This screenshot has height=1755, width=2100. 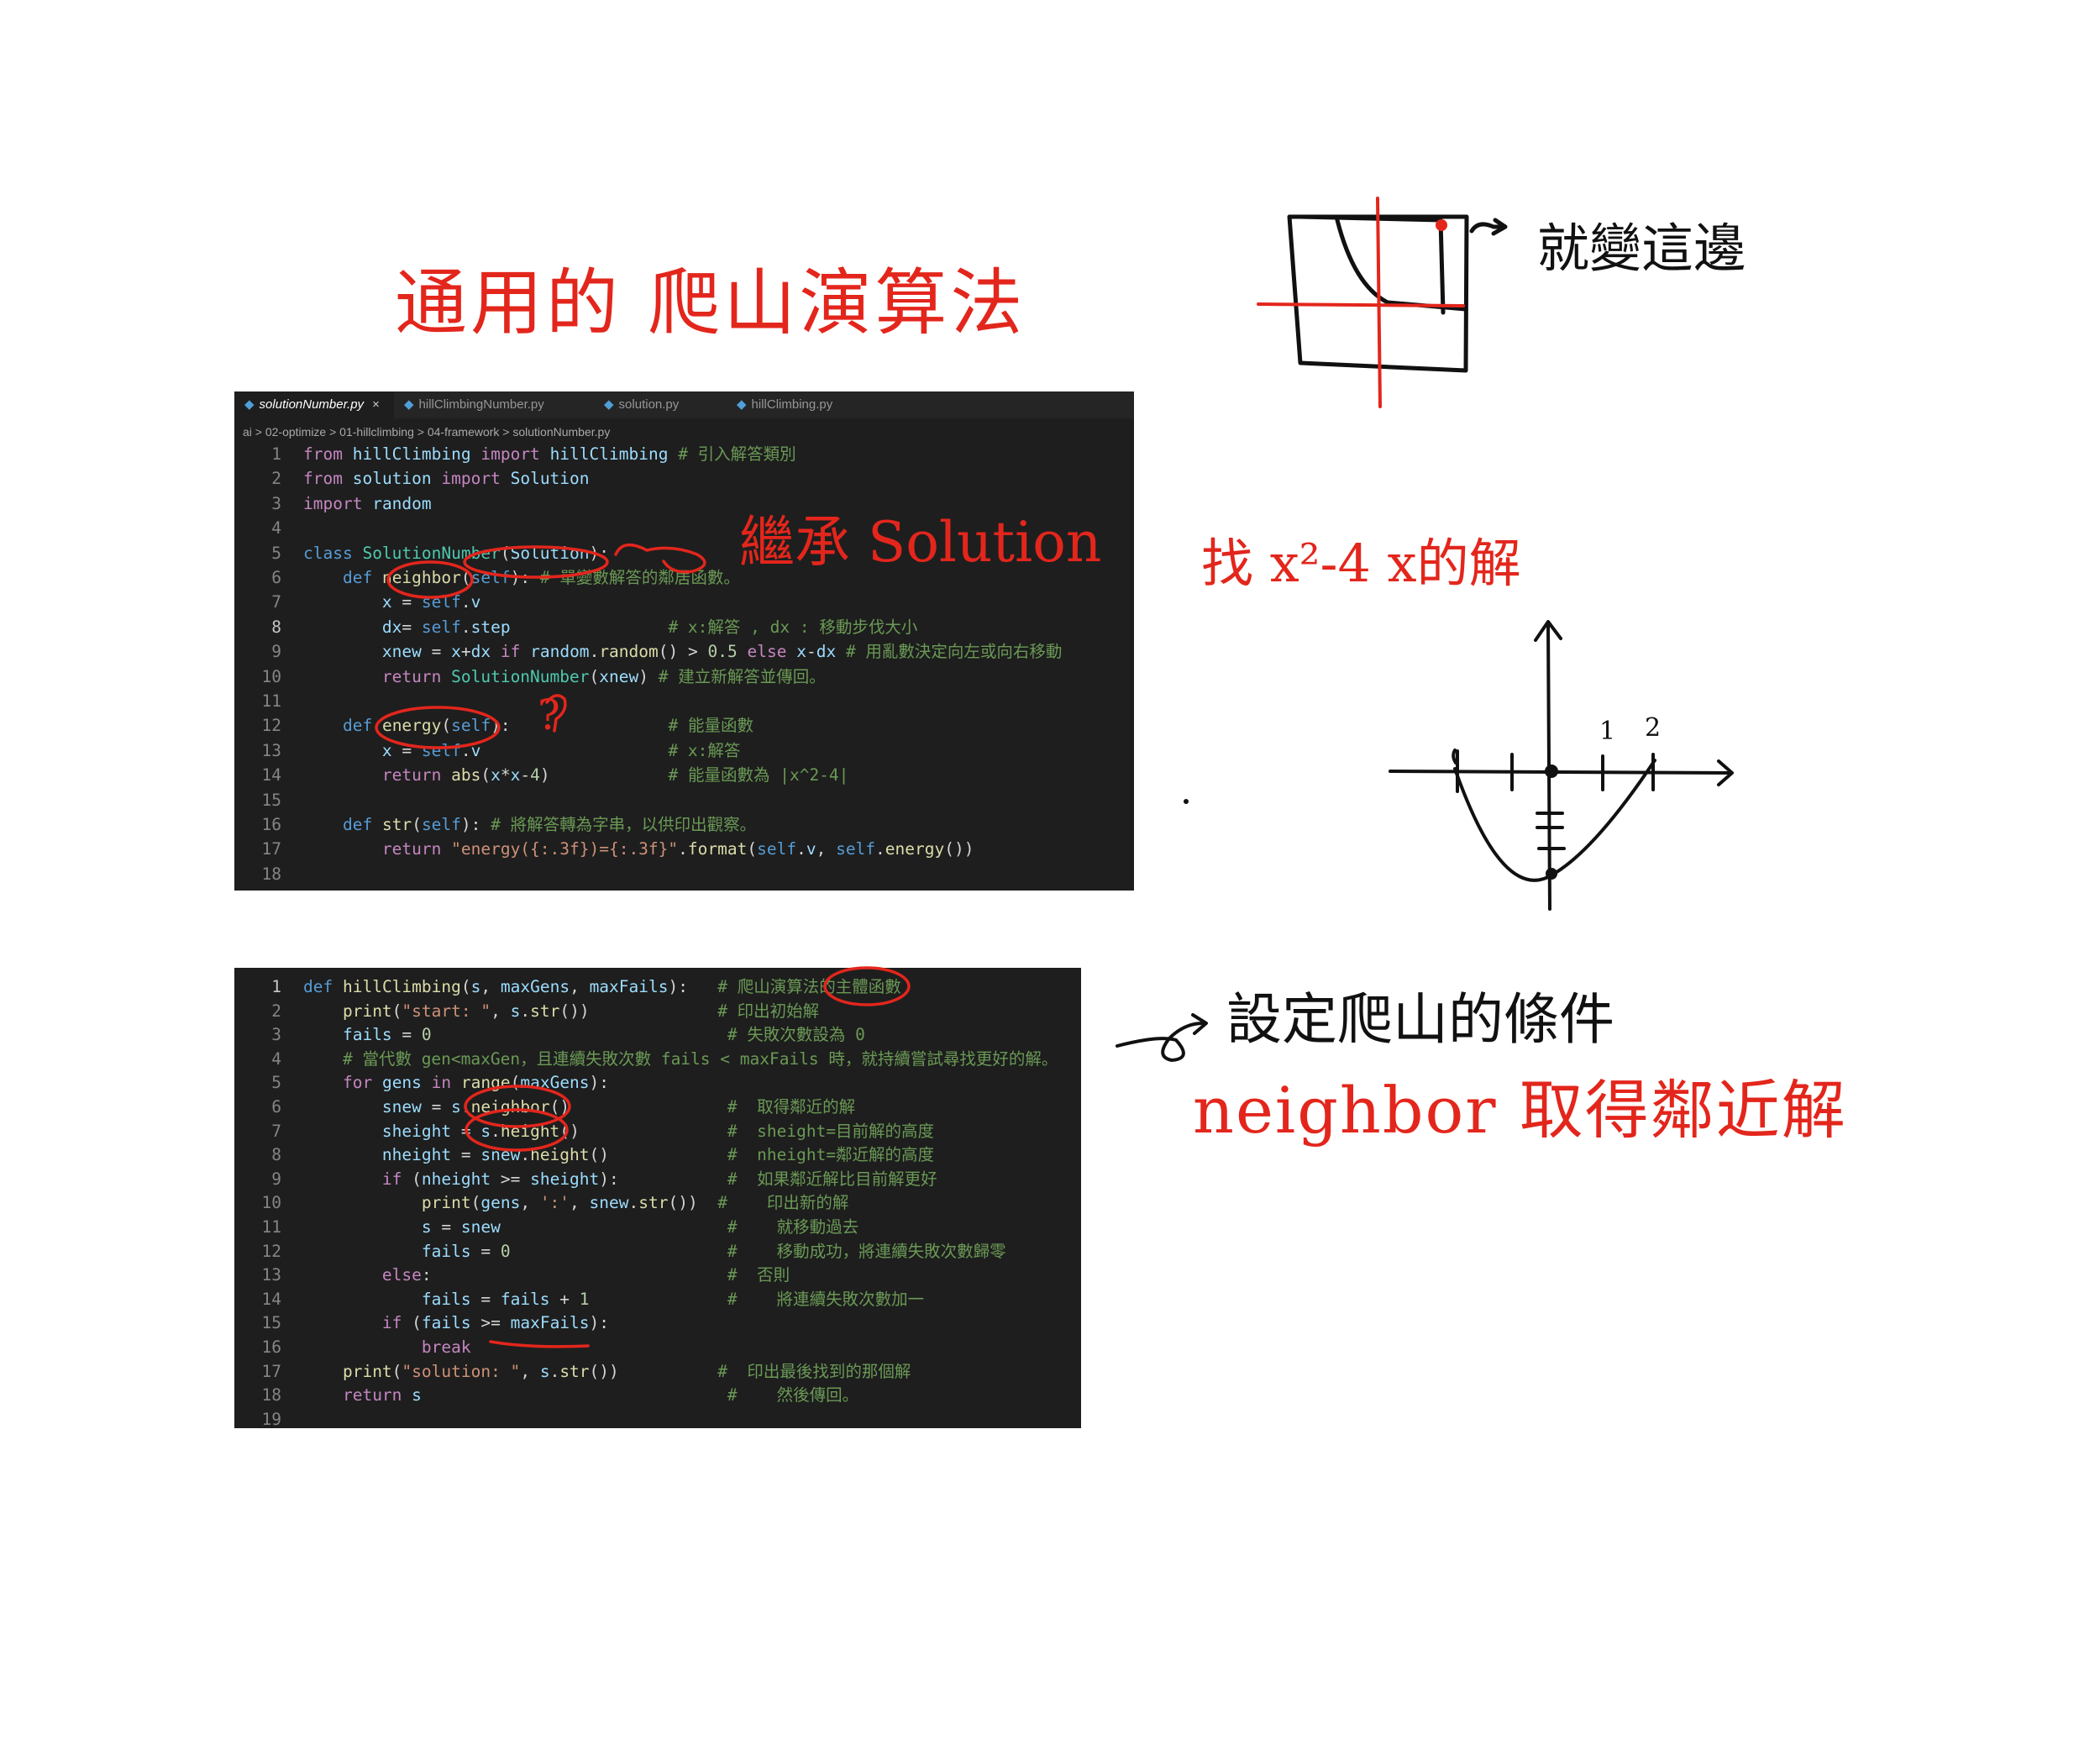 What do you see at coordinates (1397, 293) in the screenshot?
I see `box-diagram` at bounding box center [1397, 293].